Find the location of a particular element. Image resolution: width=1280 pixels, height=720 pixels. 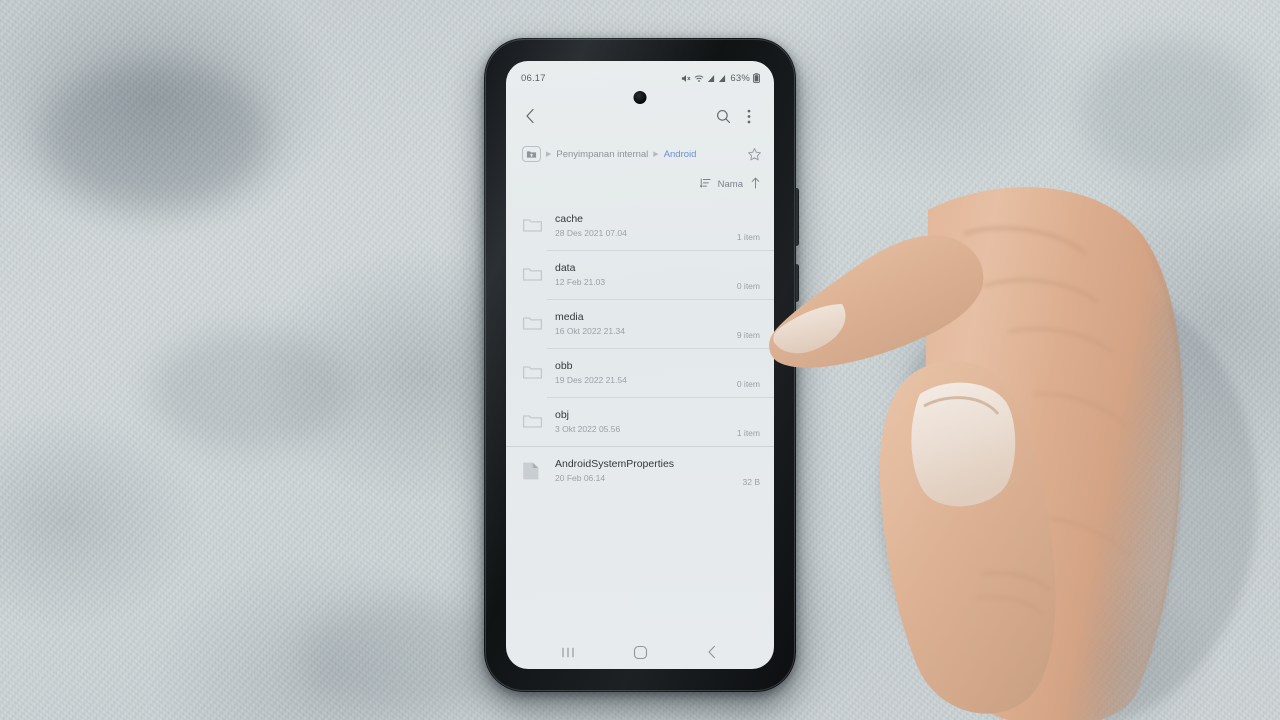

list-item-name: data is located at coordinates (565, 267).